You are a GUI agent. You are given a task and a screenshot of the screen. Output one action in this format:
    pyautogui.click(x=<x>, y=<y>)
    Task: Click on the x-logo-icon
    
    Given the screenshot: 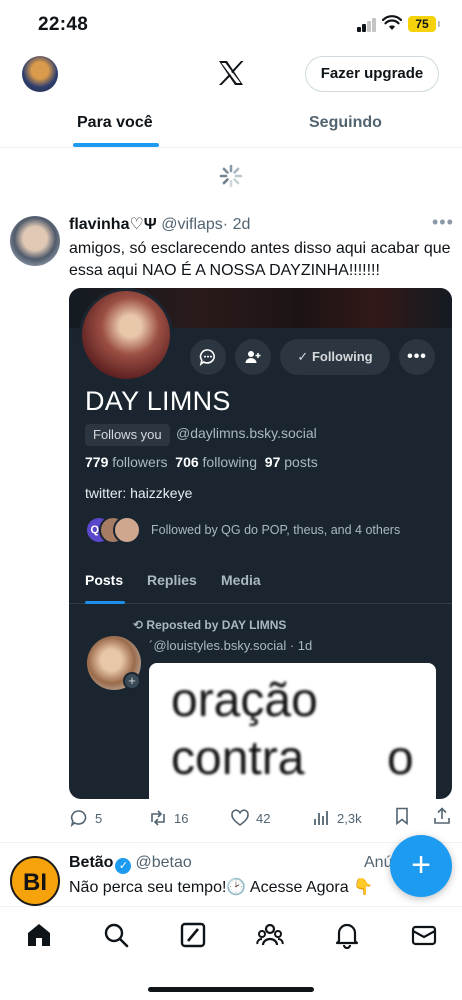 What is the action you would take?
    pyautogui.click(x=231, y=73)
    